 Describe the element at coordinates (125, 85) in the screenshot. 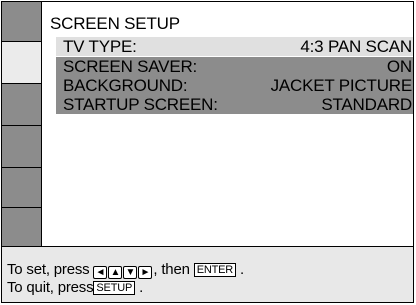

I see `menu-item-label: BACKGROUND:` at that location.